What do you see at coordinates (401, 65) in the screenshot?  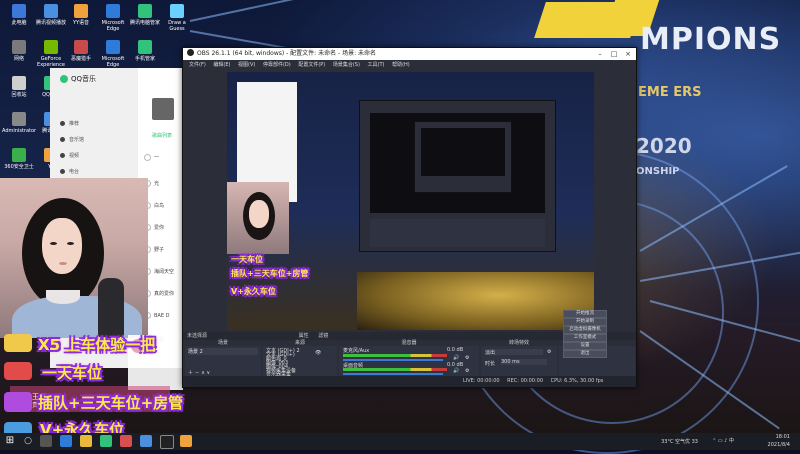 I see `menu-help: 帮助(H)` at bounding box center [401, 65].